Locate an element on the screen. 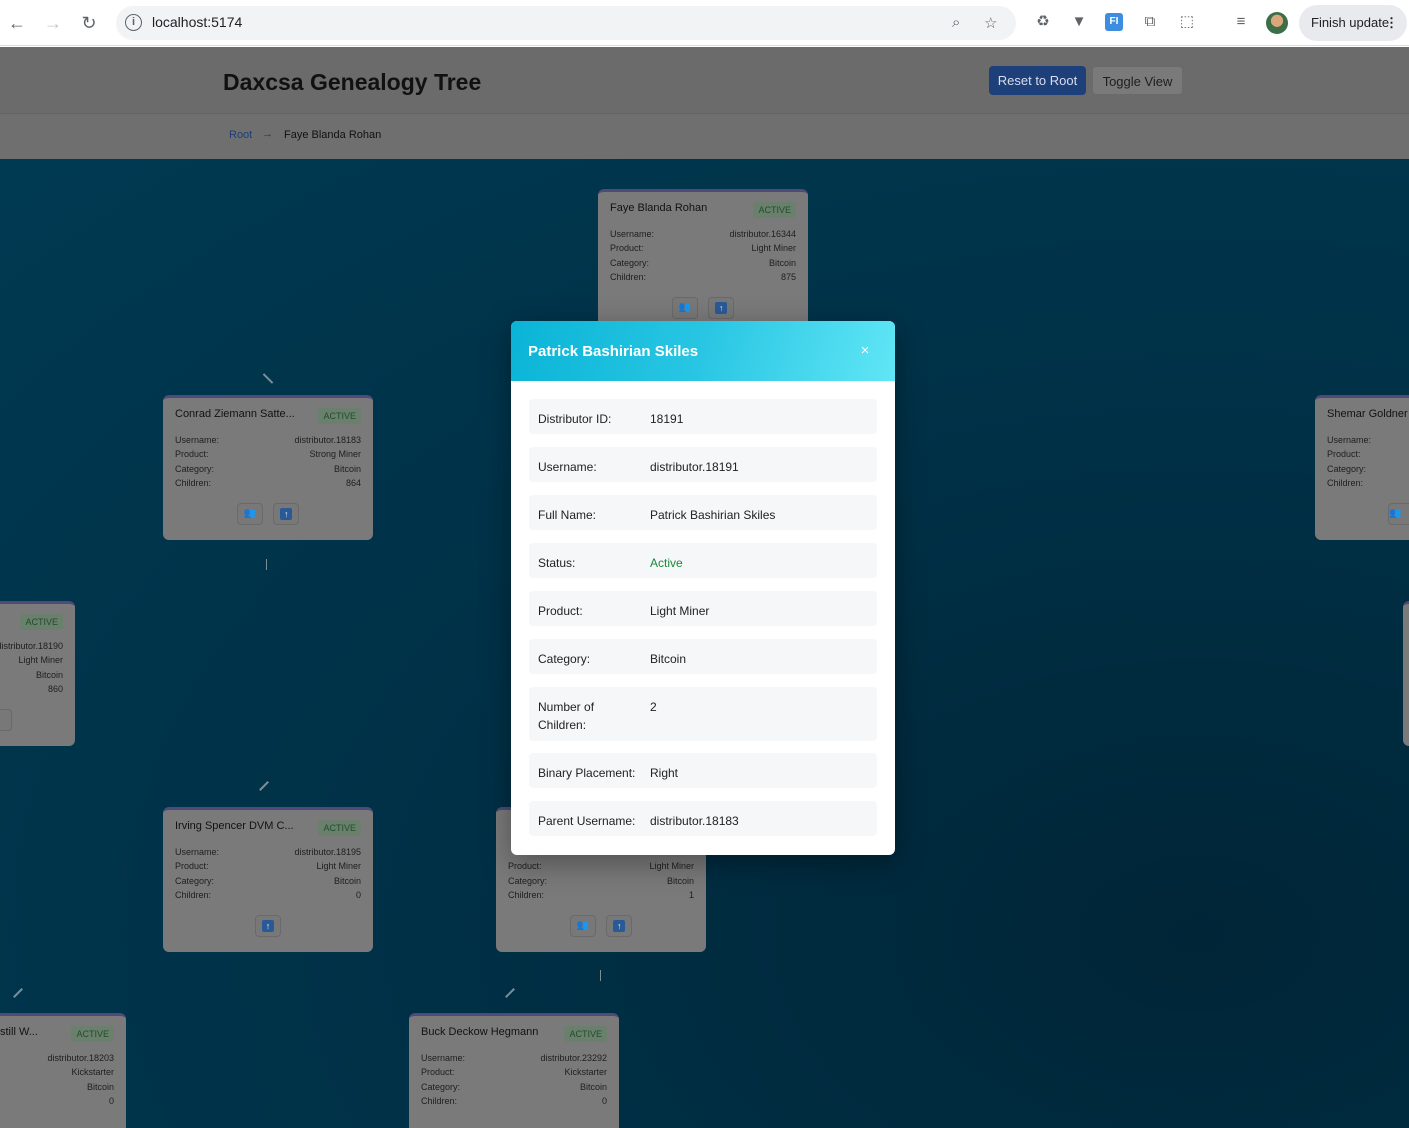  detail-row-number-of-children: Number of Children: 2 is located at coordinates (703, 714).